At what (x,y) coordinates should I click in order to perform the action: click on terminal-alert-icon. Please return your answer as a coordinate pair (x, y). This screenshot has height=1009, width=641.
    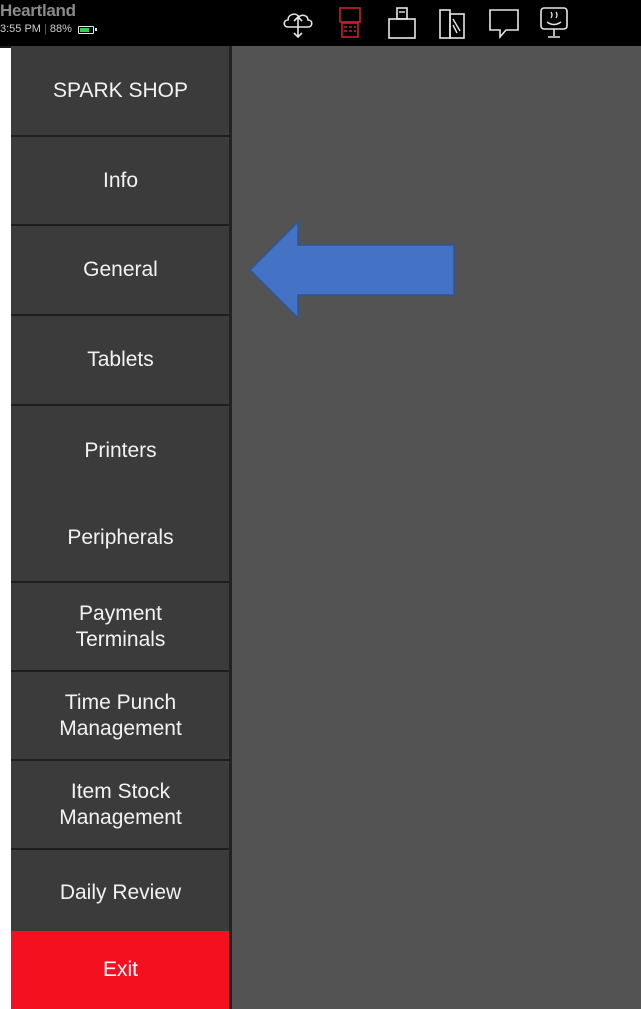
    Looking at the image, I should click on (350, 23).